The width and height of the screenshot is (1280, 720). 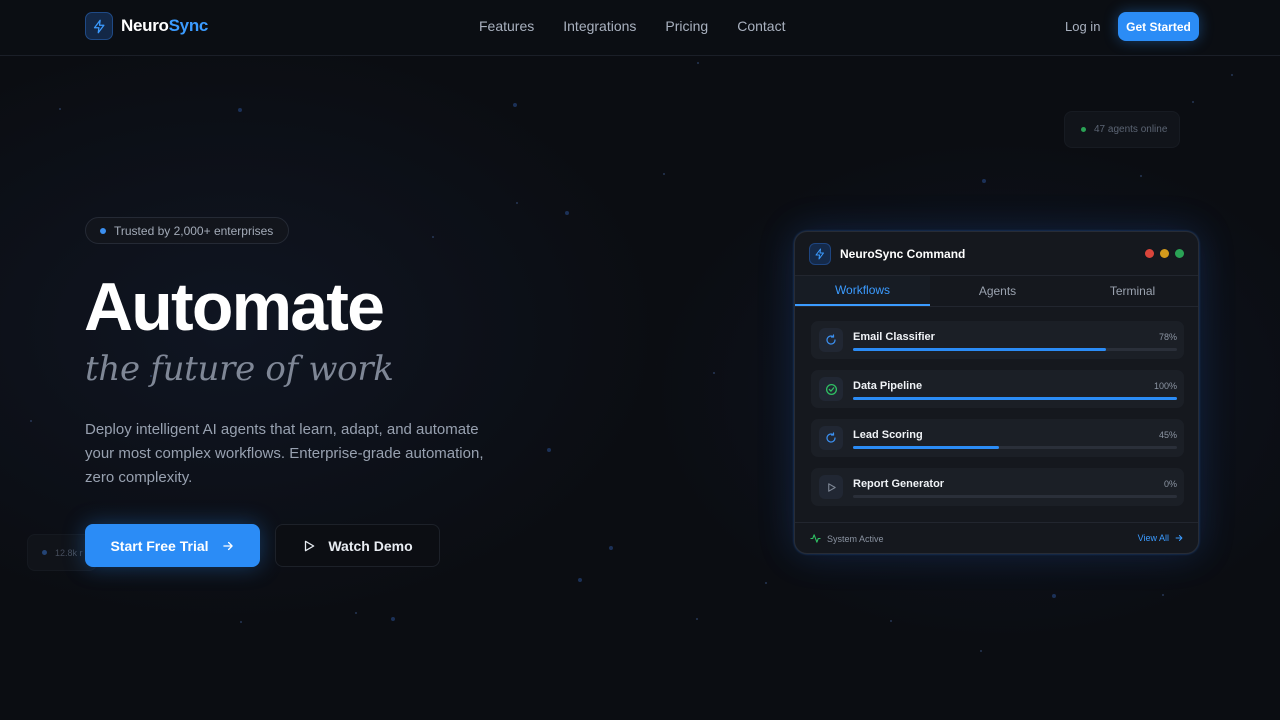 I want to click on workflow-percent: 100%, so click(x=1165, y=386).